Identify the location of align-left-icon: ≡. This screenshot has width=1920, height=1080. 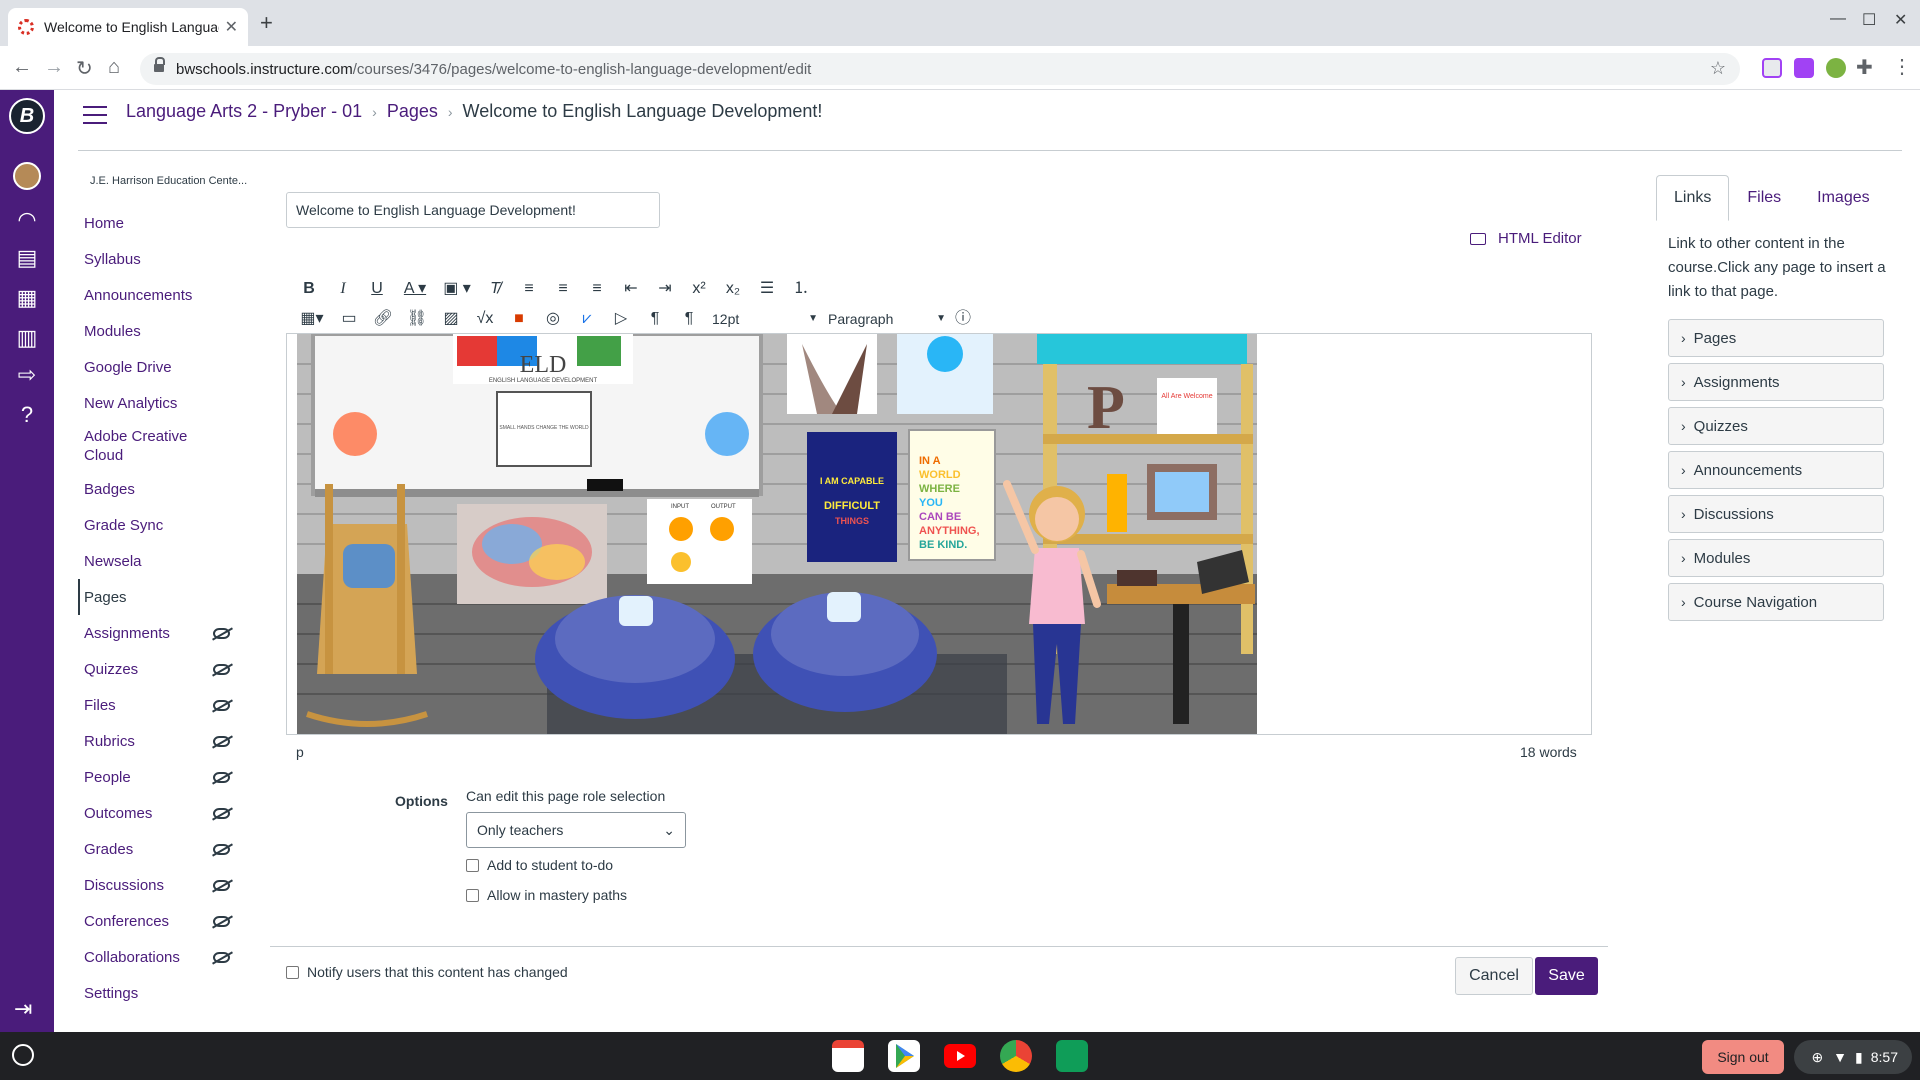
(529, 289).